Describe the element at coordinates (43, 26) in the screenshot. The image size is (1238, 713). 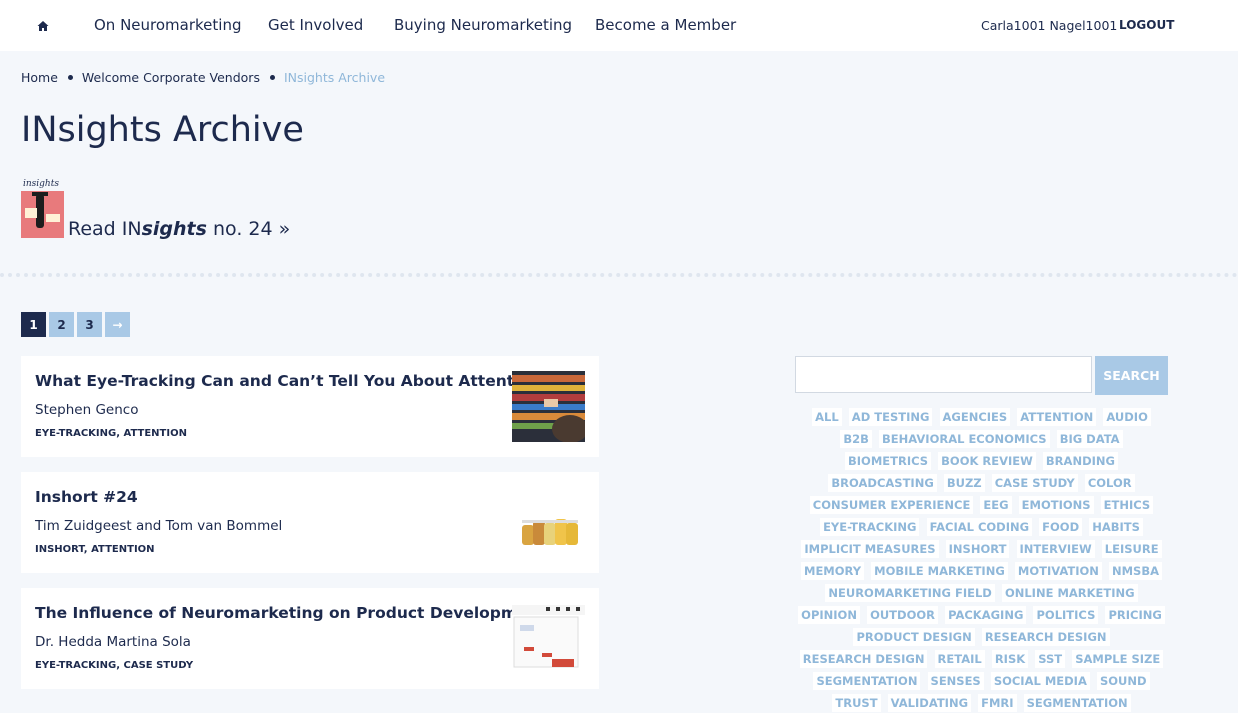
I see `home-icon` at that location.